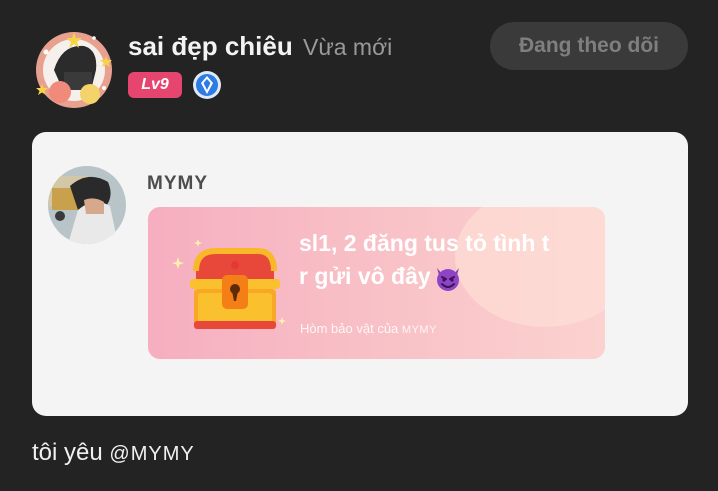 This screenshot has width=718, height=491. I want to click on treasure-caption: Hòm bảo vật của MYMY, so click(368, 329).